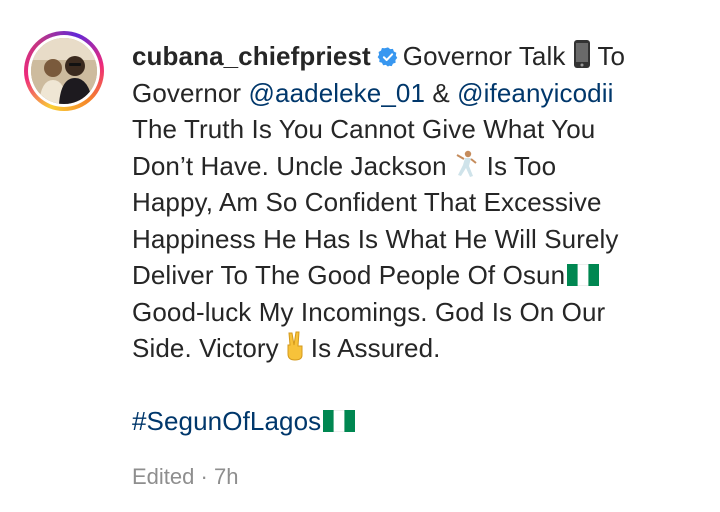 This screenshot has width=720, height=512. What do you see at coordinates (375, 348) in the screenshot?
I see `comment-text: Is Assured.` at bounding box center [375, 348].